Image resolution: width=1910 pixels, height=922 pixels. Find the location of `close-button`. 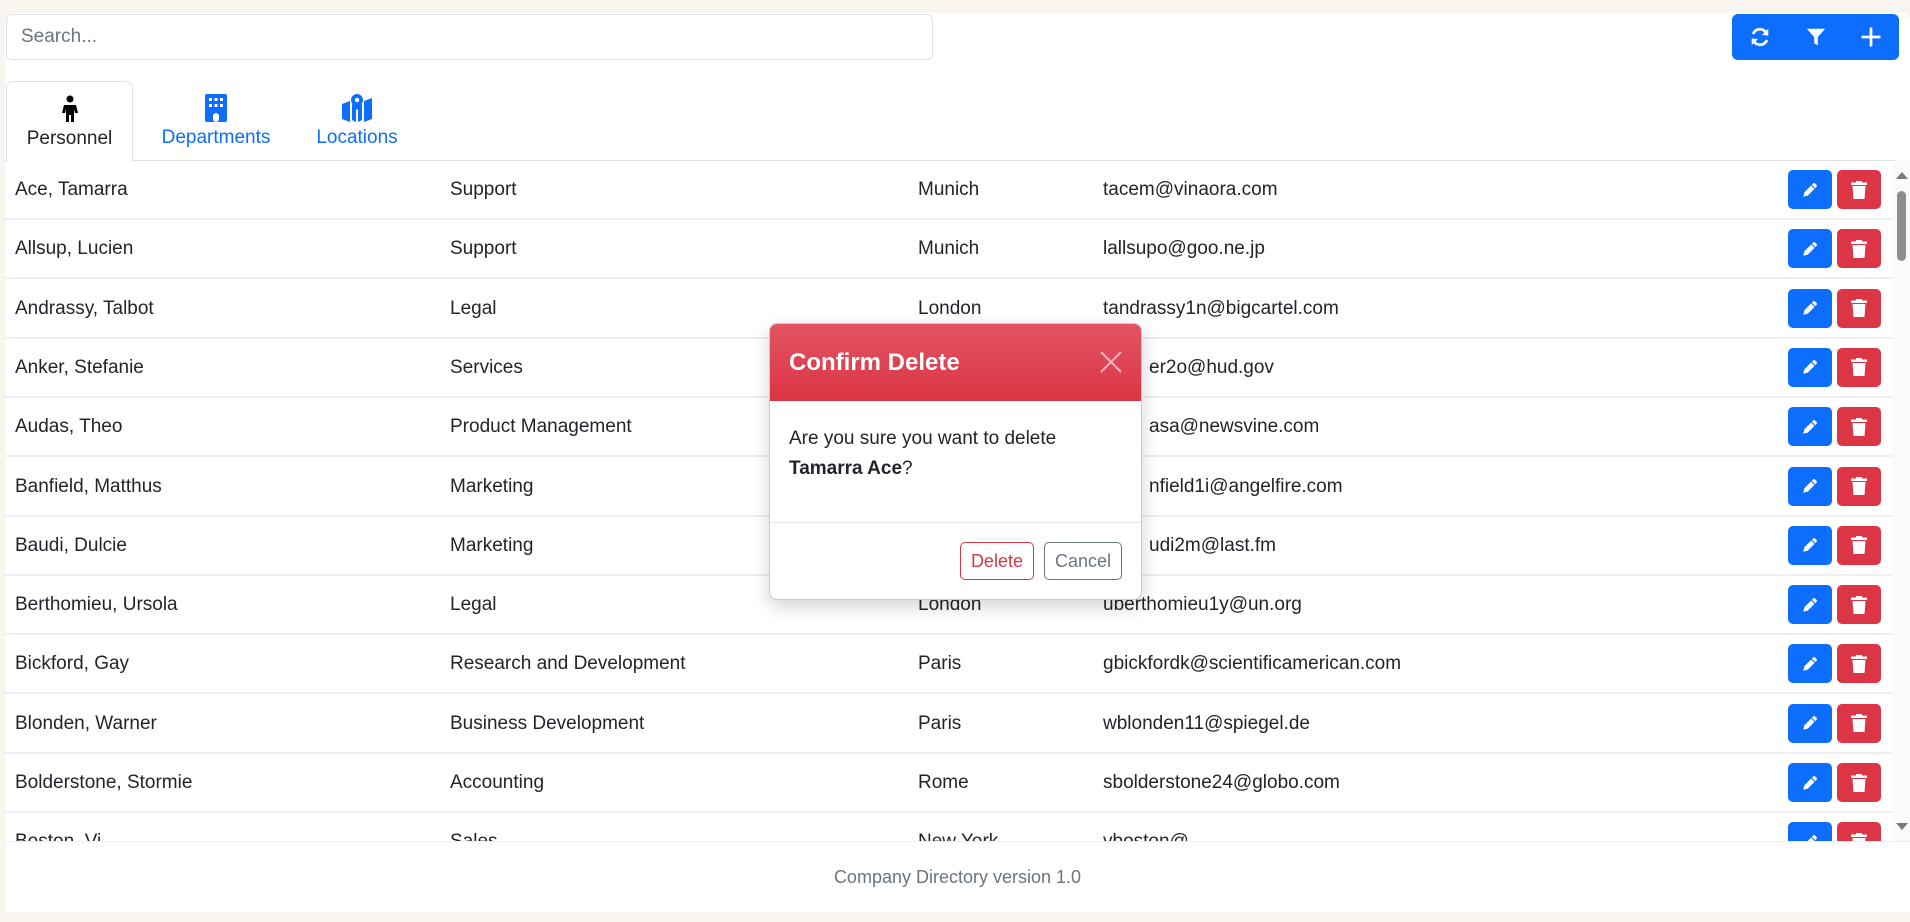

close-button is located at coordinates (1111, 362).